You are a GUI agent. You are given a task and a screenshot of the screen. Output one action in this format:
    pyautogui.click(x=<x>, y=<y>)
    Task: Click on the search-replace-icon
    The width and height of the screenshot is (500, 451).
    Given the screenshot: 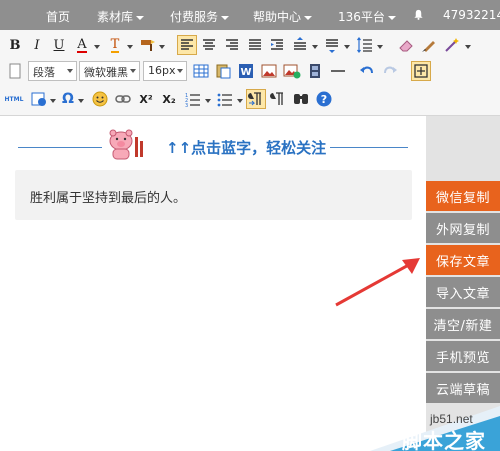 What is the action you would take?
    pyautogui.click(x=301, y=99)
    